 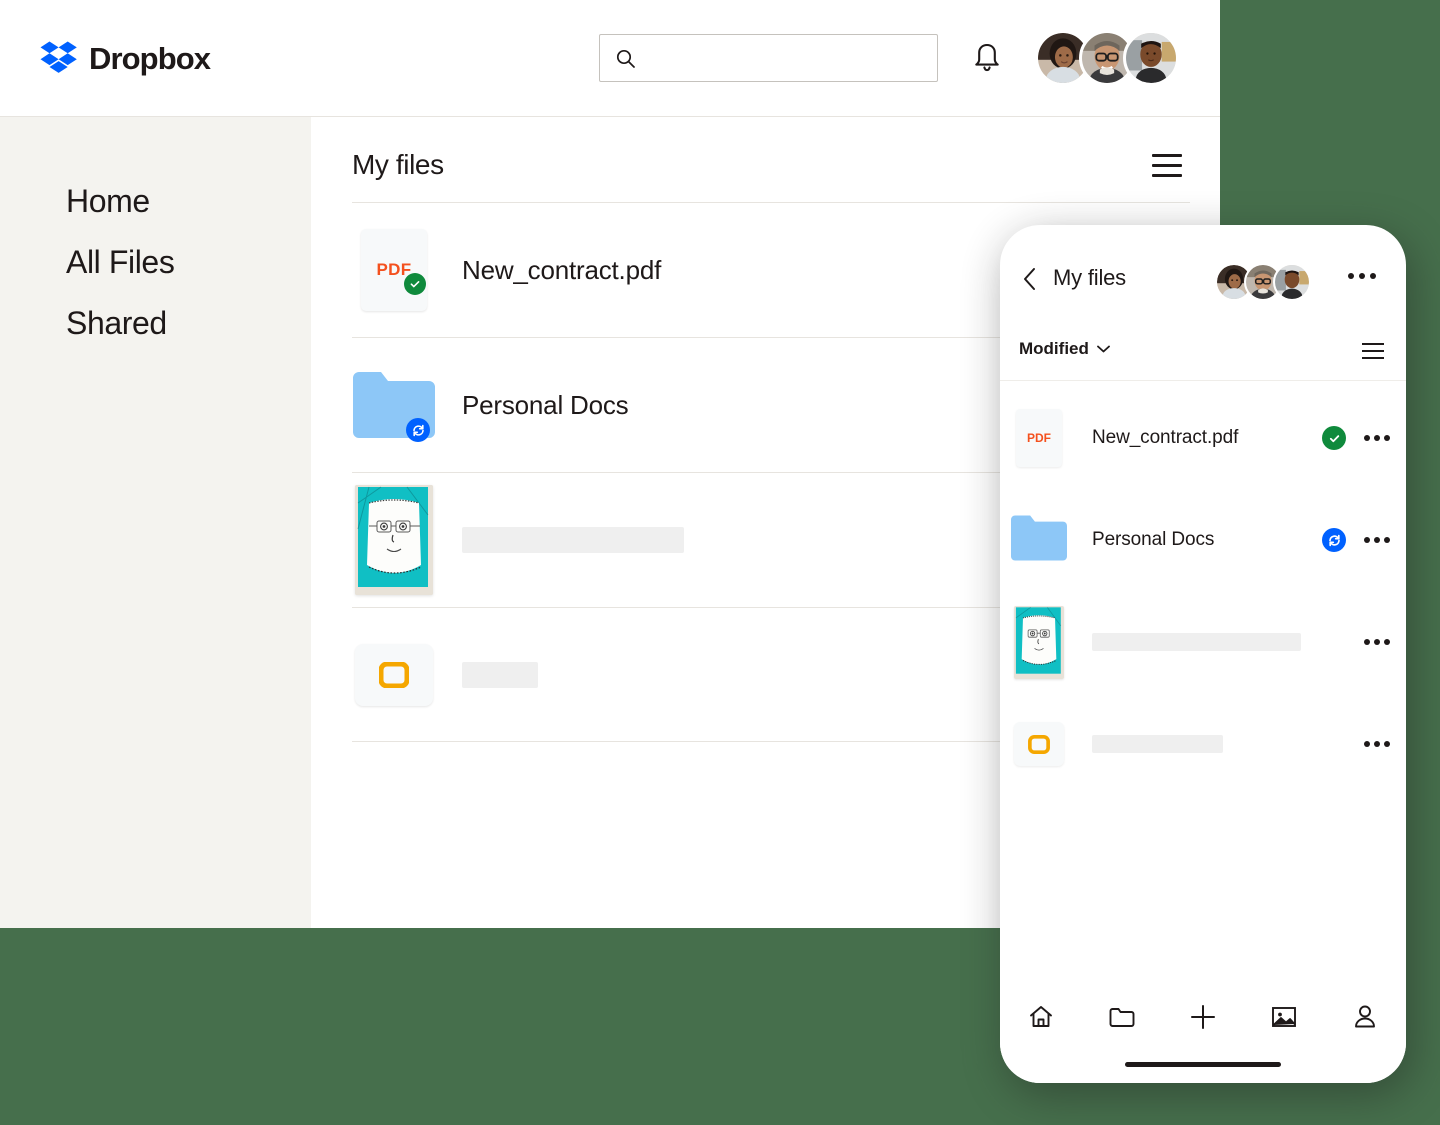 I want to click on phone-bottom-nav, so click(x=1203, y=1035).